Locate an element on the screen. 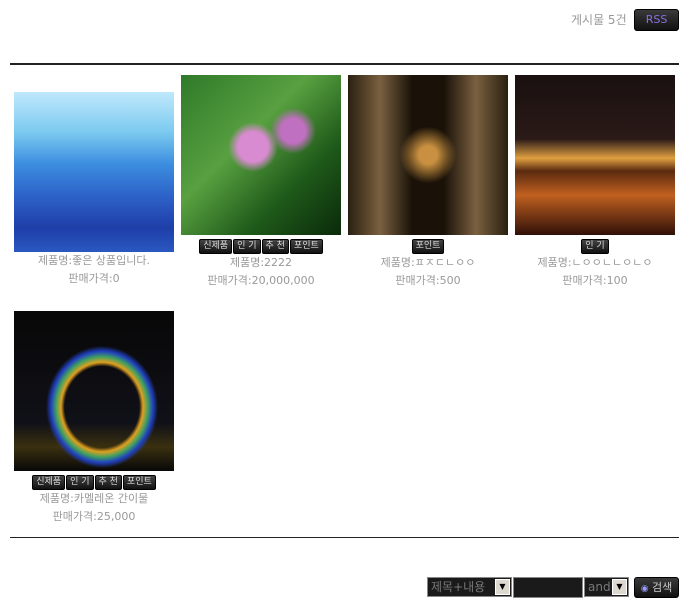 This screenshot has width=698, height=616. product-price: 판매가격:100 is located at coordinates (595, 280).